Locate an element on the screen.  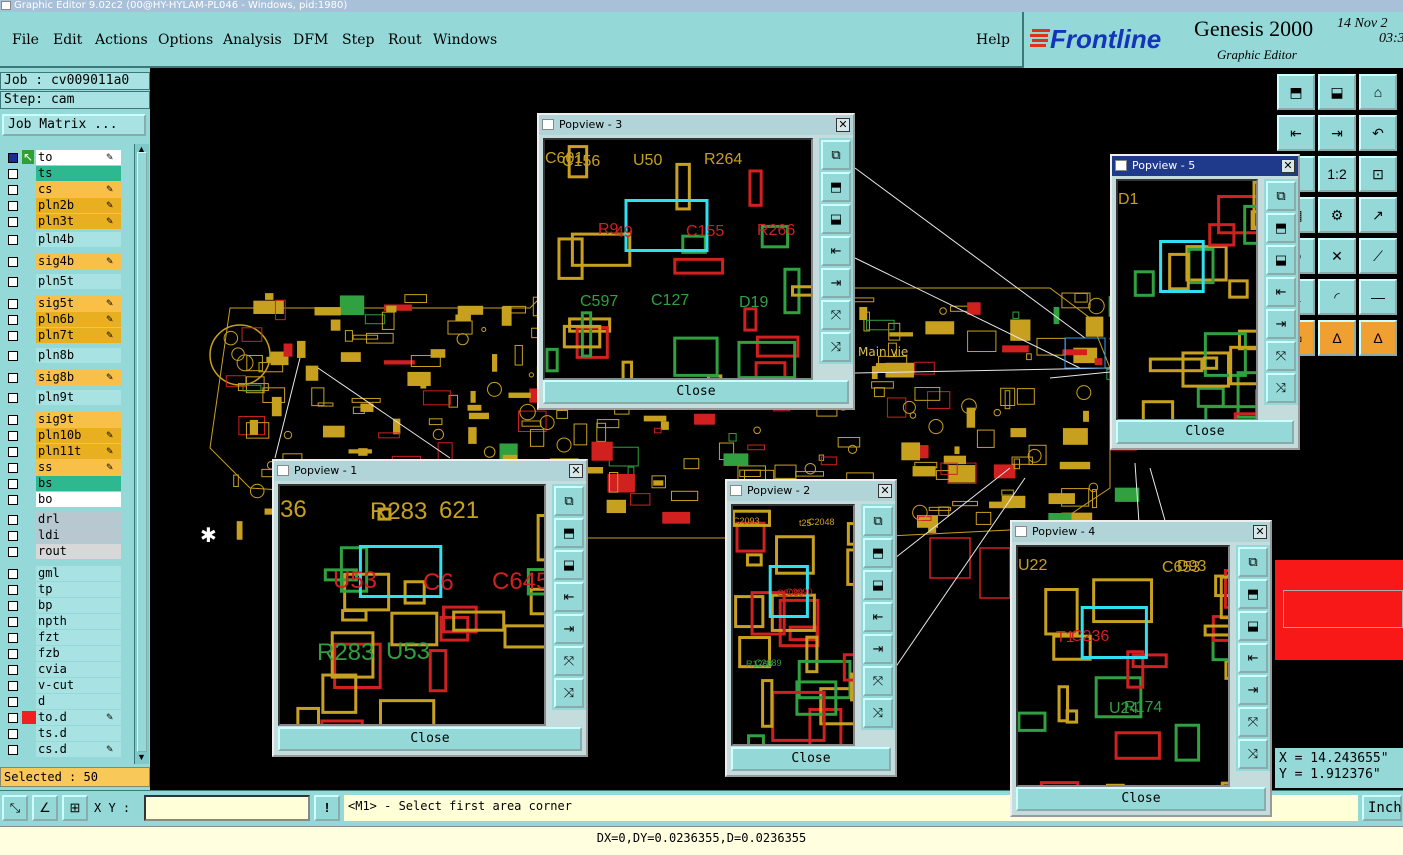
layer-row: bp is located at coordinates (68, 605).